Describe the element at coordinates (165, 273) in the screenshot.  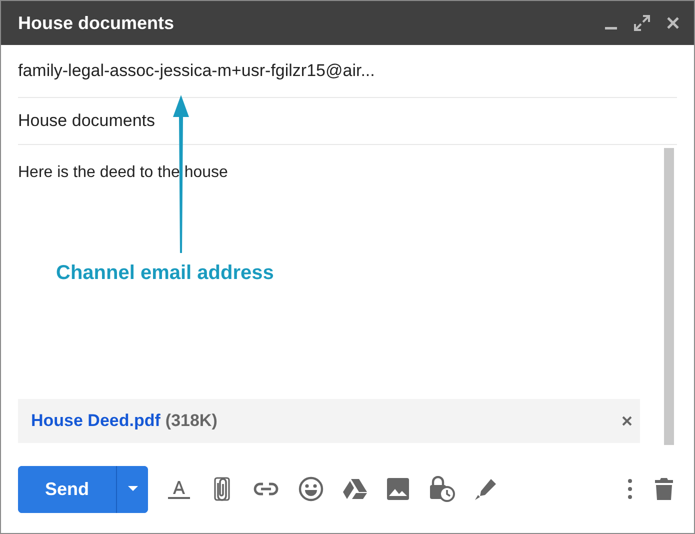
I see `annotation-label: Channel email address` at that location.